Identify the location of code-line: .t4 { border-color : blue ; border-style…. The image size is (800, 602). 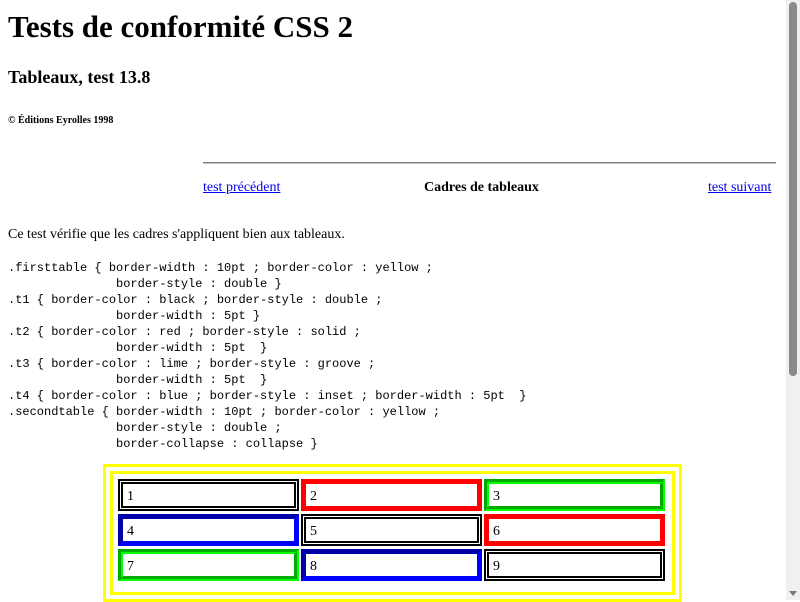
(267, 396).